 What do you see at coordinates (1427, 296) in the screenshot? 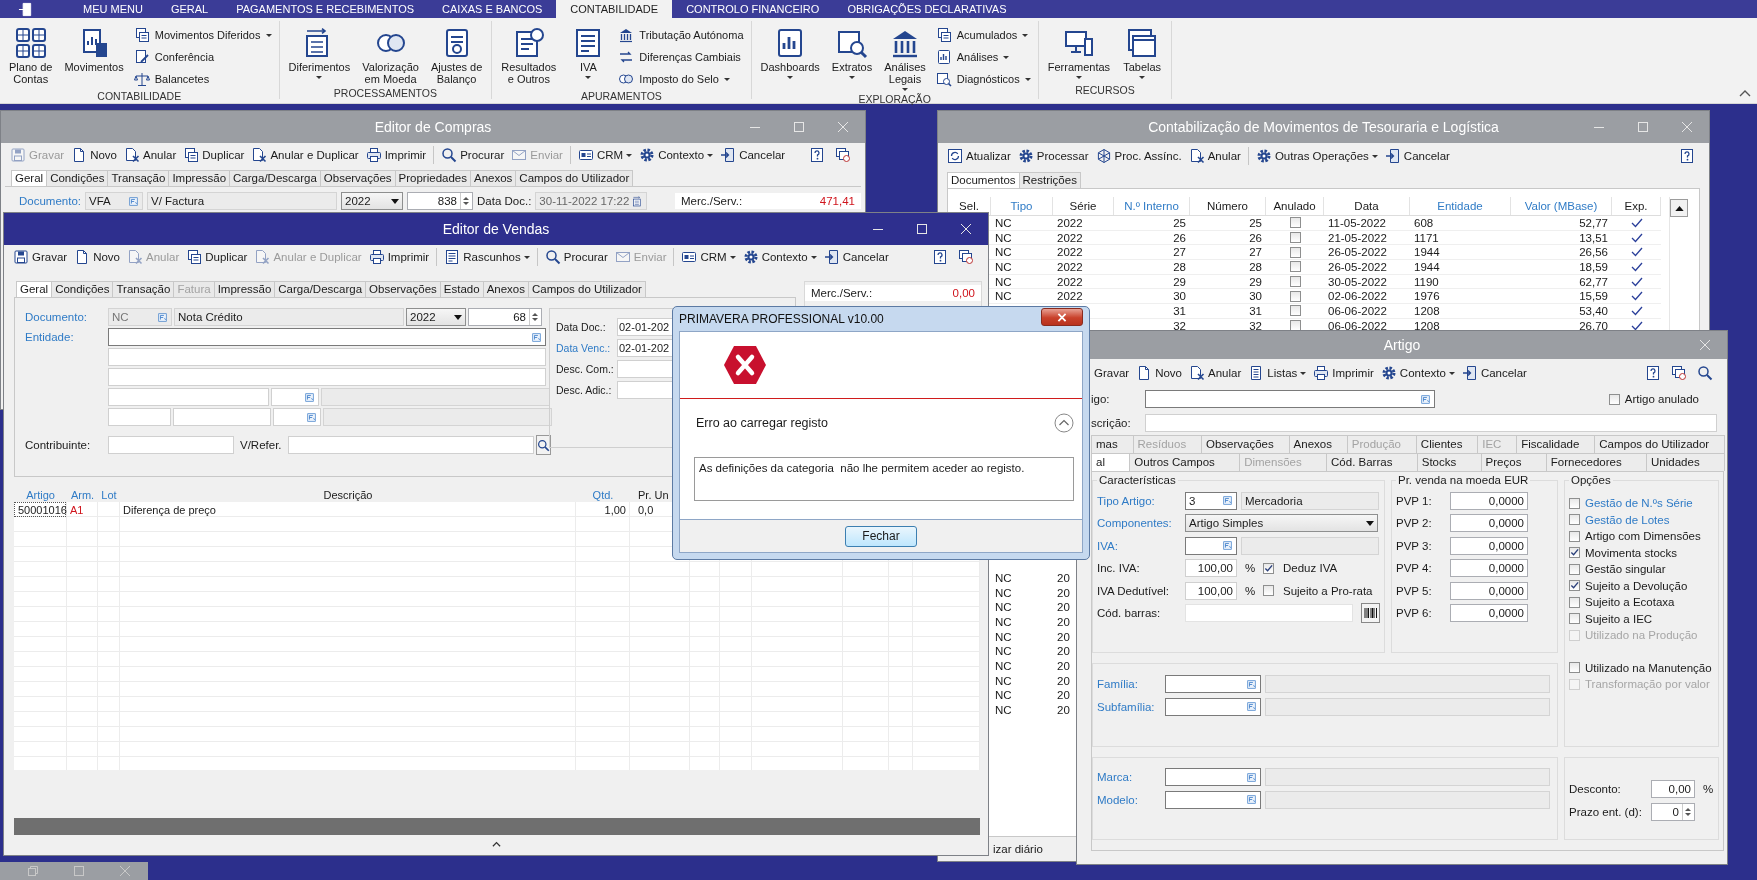
I see `table-cell-text: 1976` at bounding box center [1427, 296].